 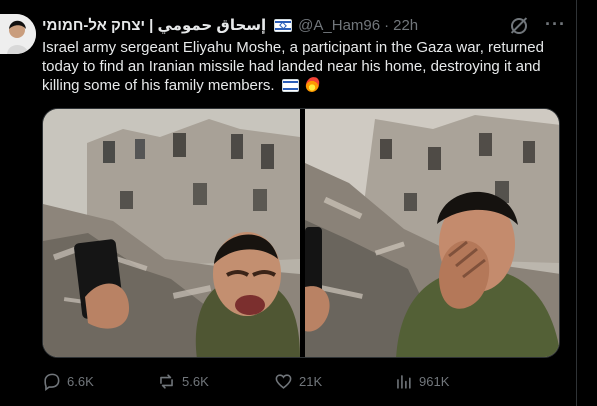 I want to click on display-name: إسحاق حمومي | יצחק אל-חמומי, so click(x=154, y=25).